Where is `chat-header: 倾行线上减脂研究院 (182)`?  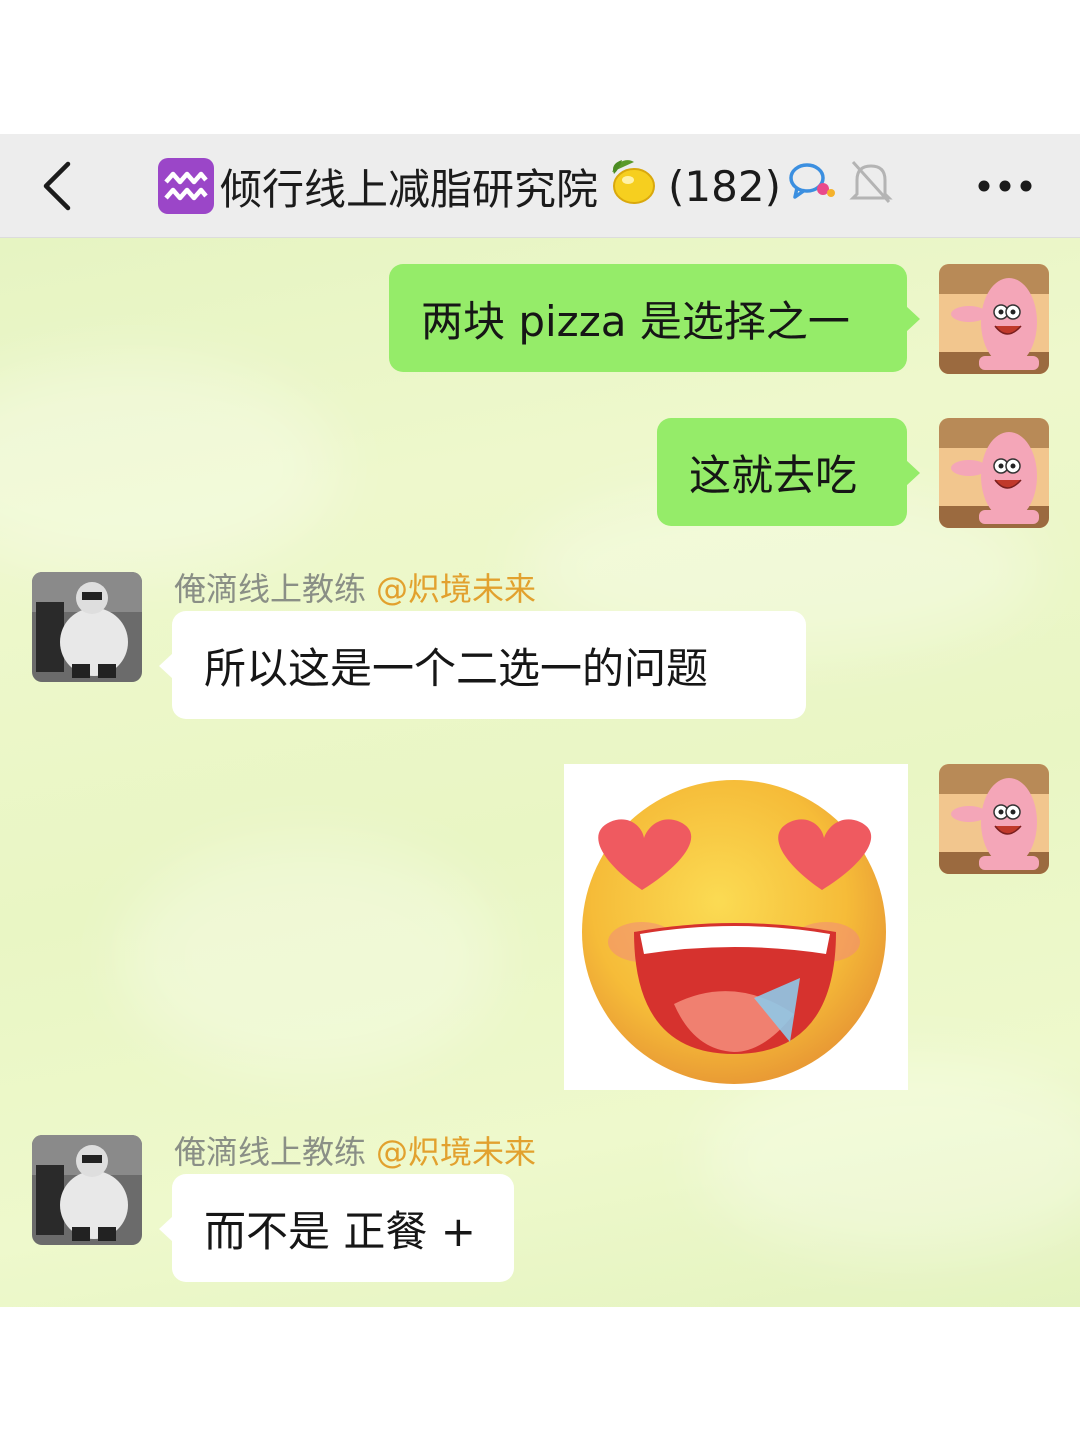
chat-header: 倾行线上减脂研究院 (182) is located at coordinates (540, 186).